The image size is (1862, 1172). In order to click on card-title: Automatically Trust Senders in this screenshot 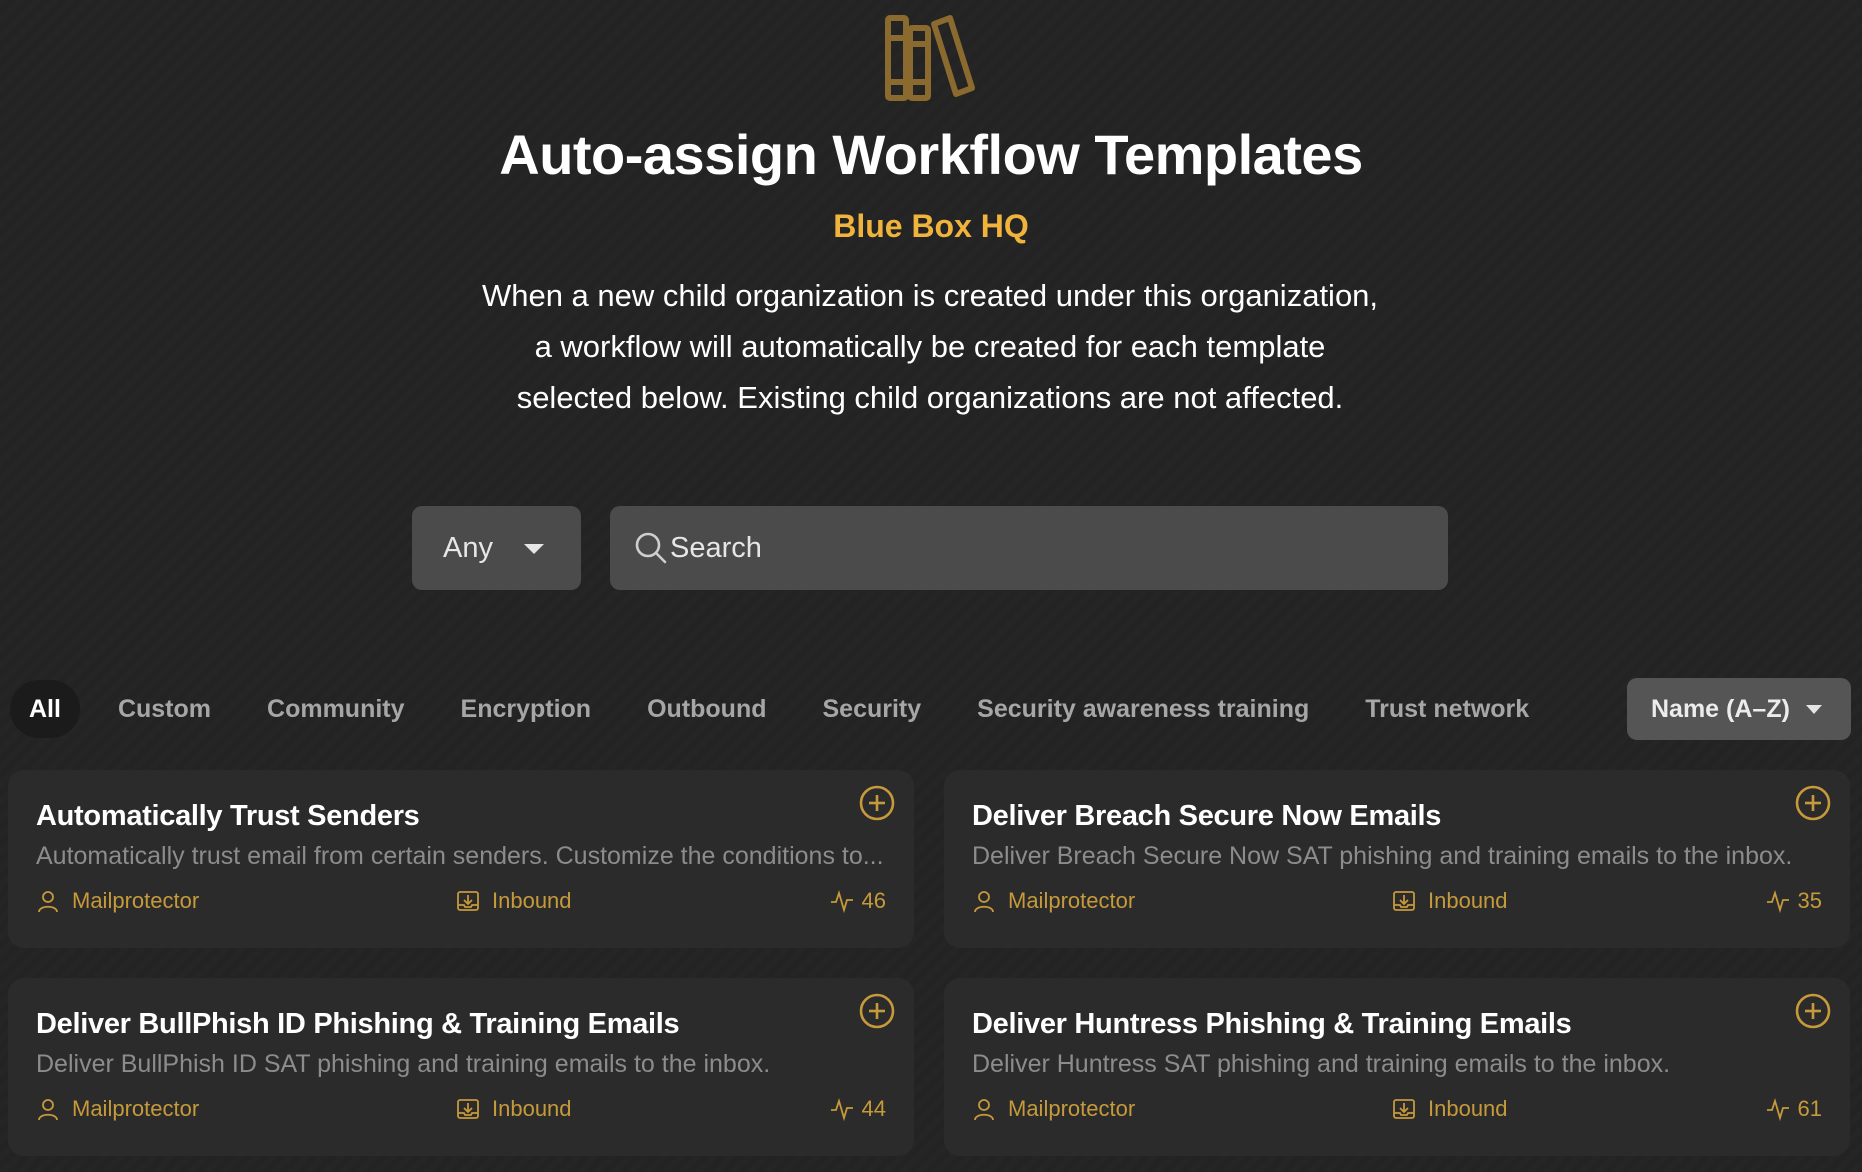, I will do `click(228, 816)`.